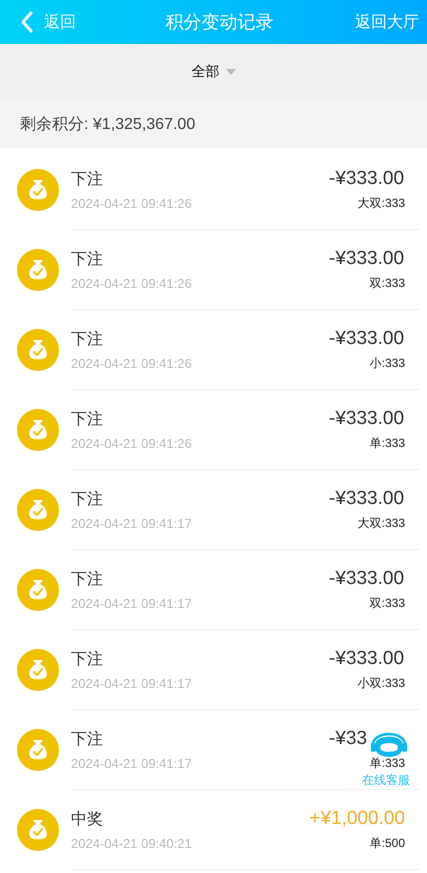 The image size is (427, 873). Describe the element at coordinates (348, 738) in the screenshot. I see `record-amount: -¥33` at that location.